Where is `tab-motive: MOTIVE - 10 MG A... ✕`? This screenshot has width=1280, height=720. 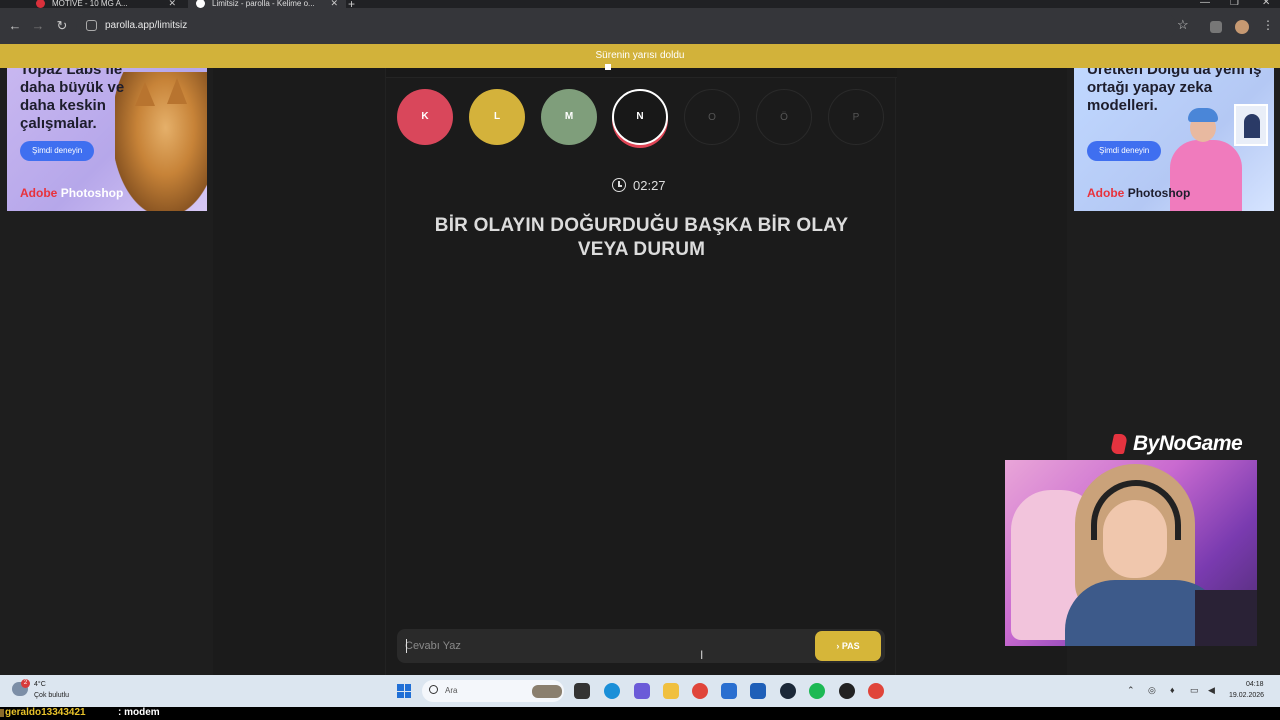 tab-motive: MOTIVE - 10 MG A... ✕ is located at coordinates (106, 4).